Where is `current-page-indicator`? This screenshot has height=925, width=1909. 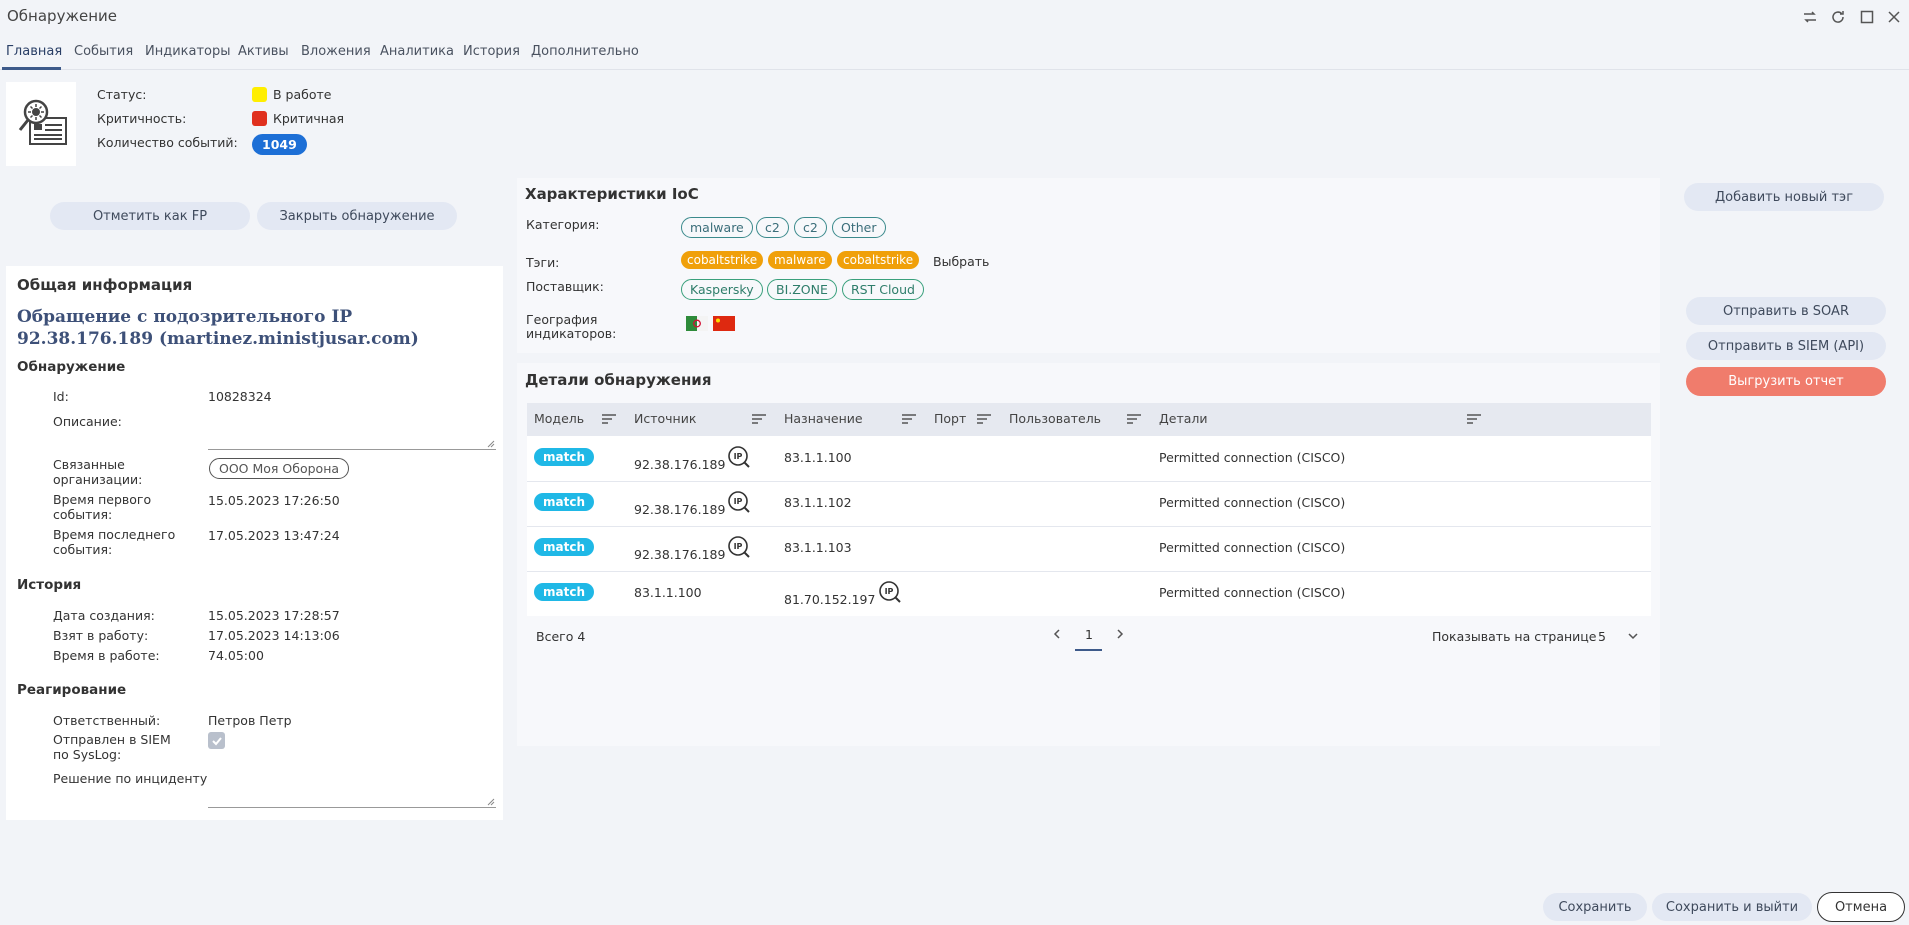
current-page-indicator is located at coordinates (1088, 650).